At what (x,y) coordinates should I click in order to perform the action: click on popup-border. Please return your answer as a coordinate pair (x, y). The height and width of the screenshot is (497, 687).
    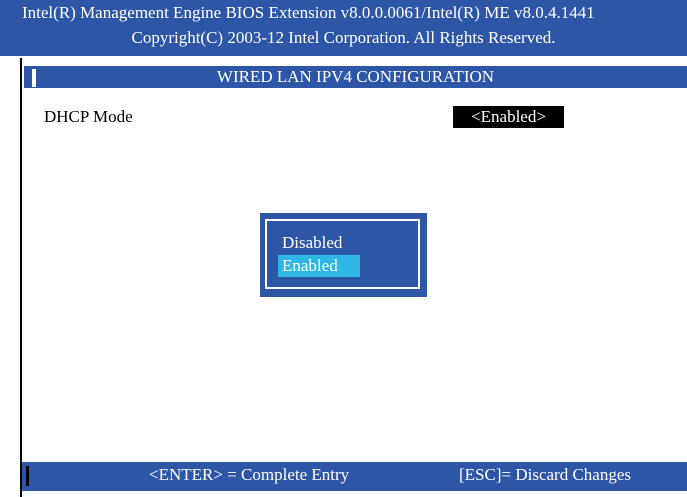
    Looking at the image, I should click on (342, 254).